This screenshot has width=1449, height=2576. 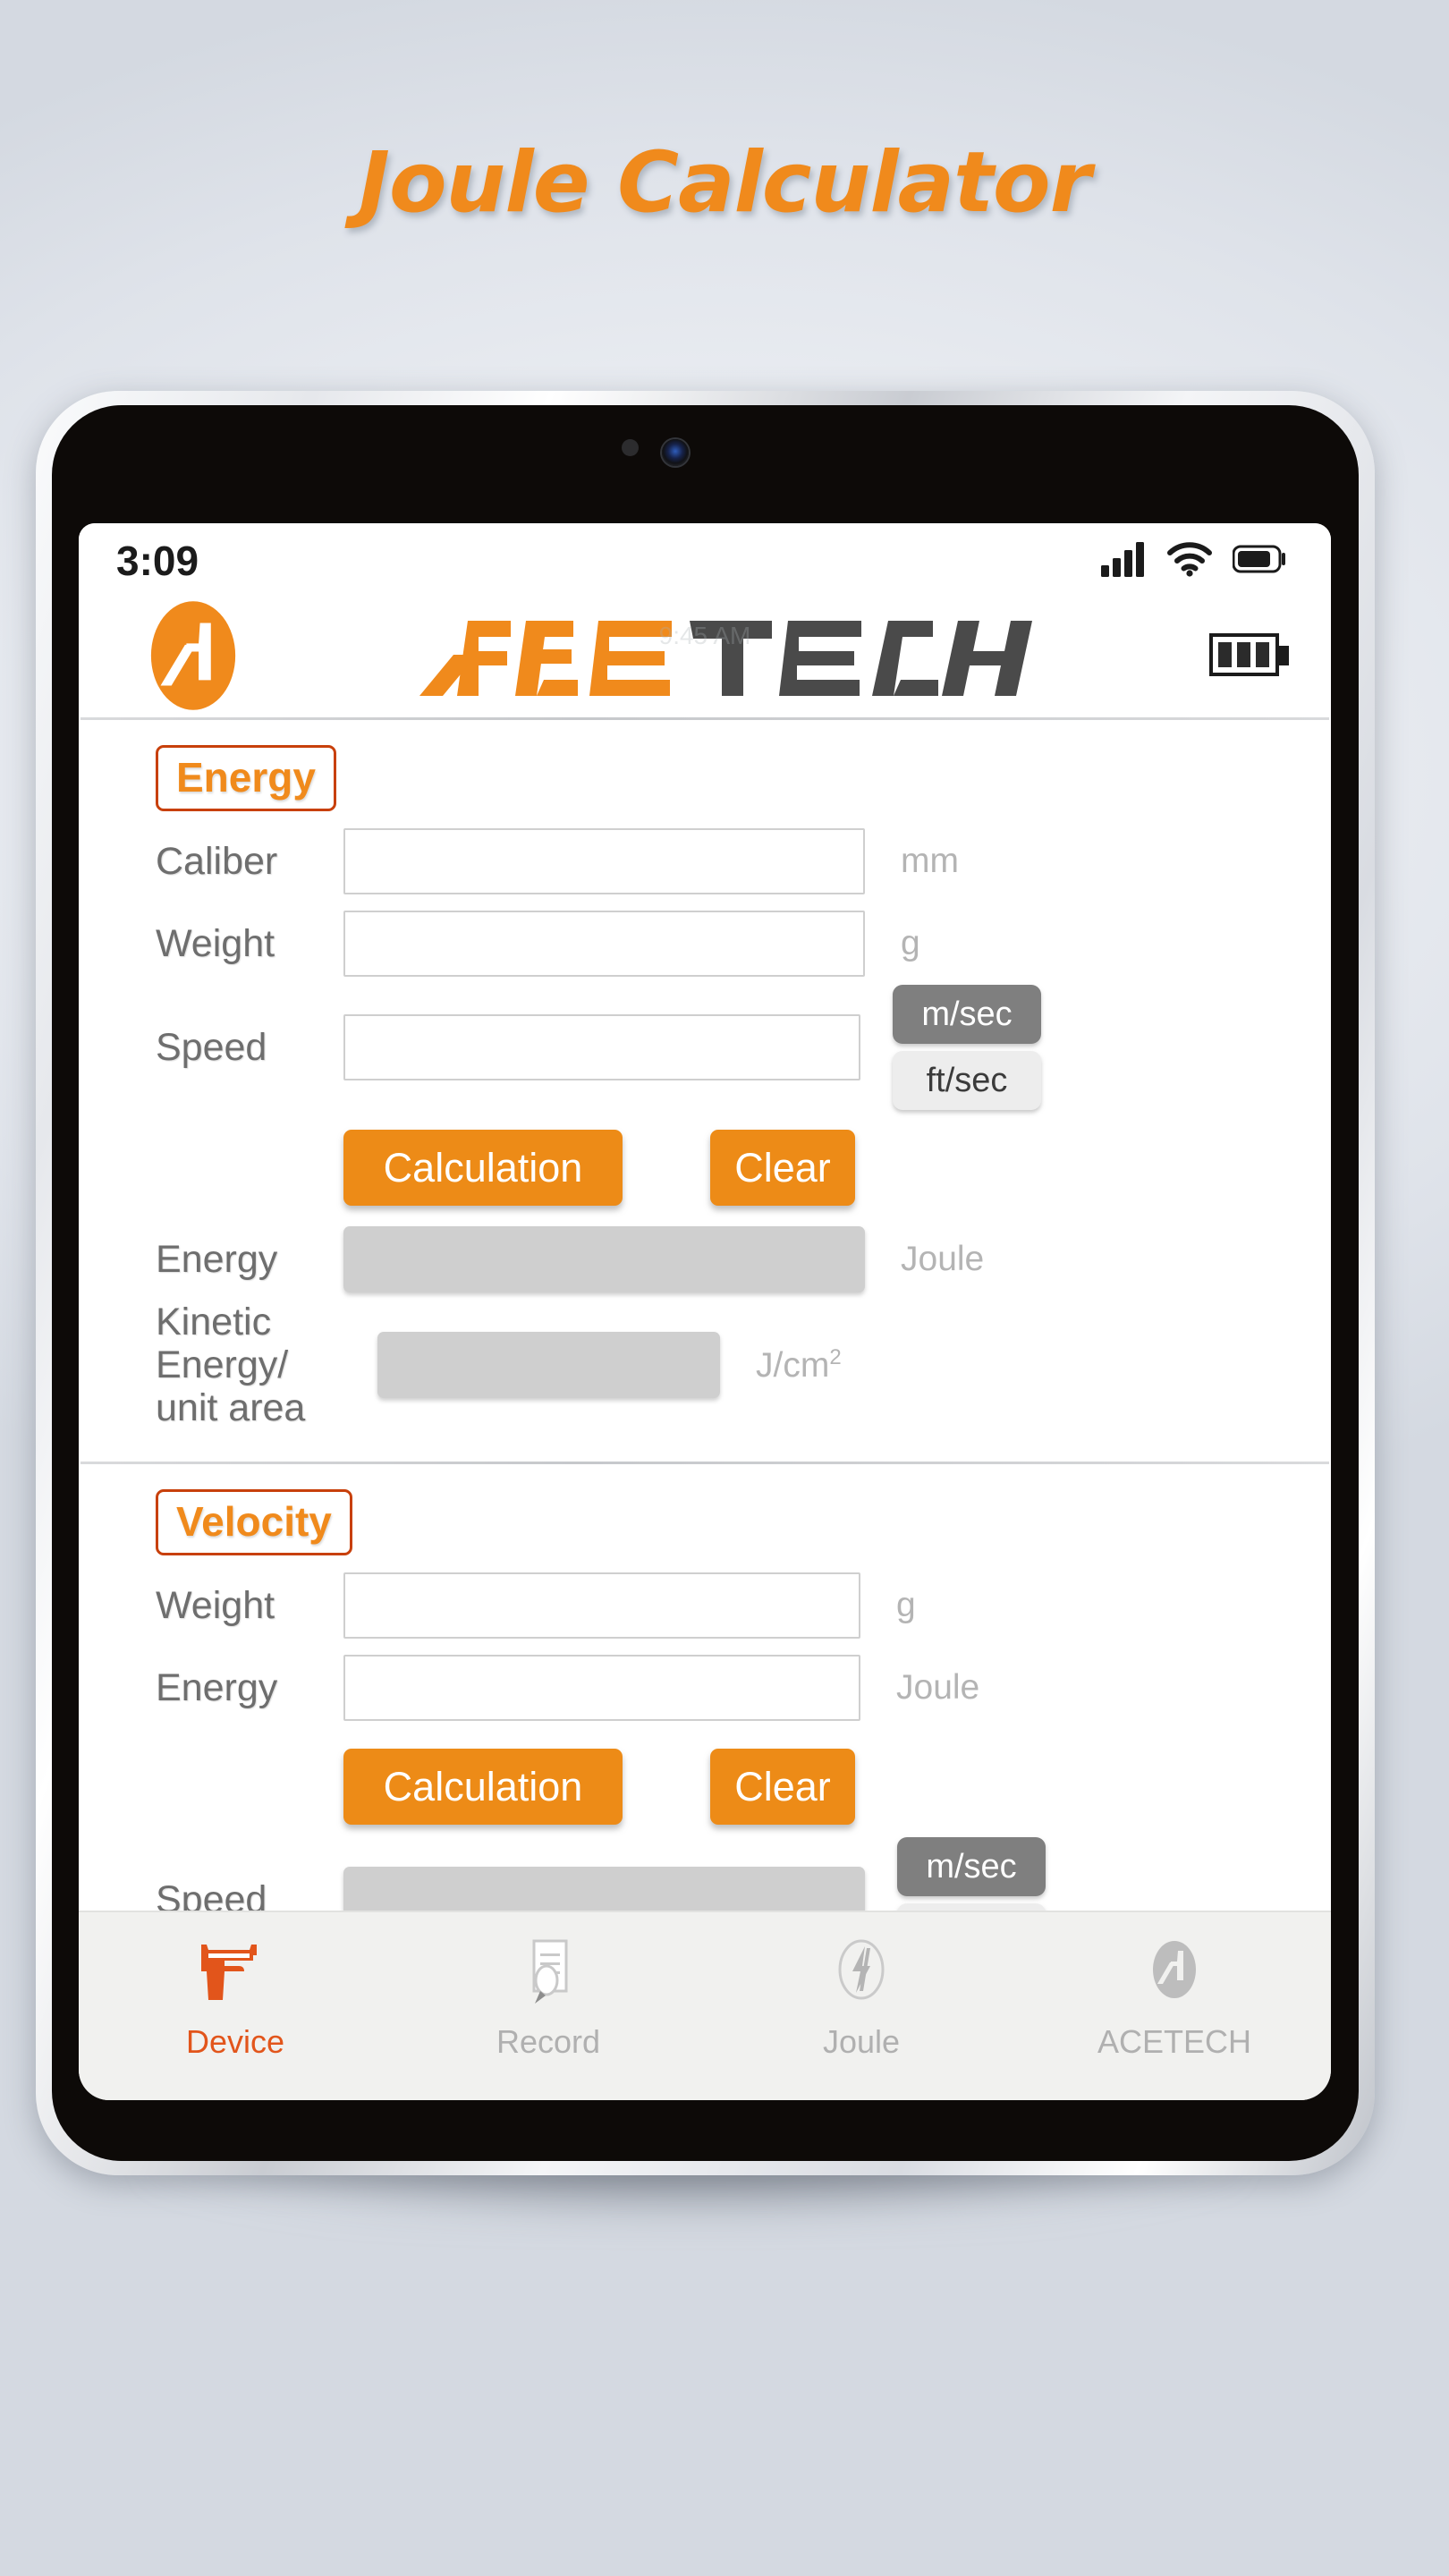 What do you see at coordinates (967, 1080) in the screenshot?
I see `speed-unit-ftsec-button: ft/sec` at bounding box center [967, 1080].